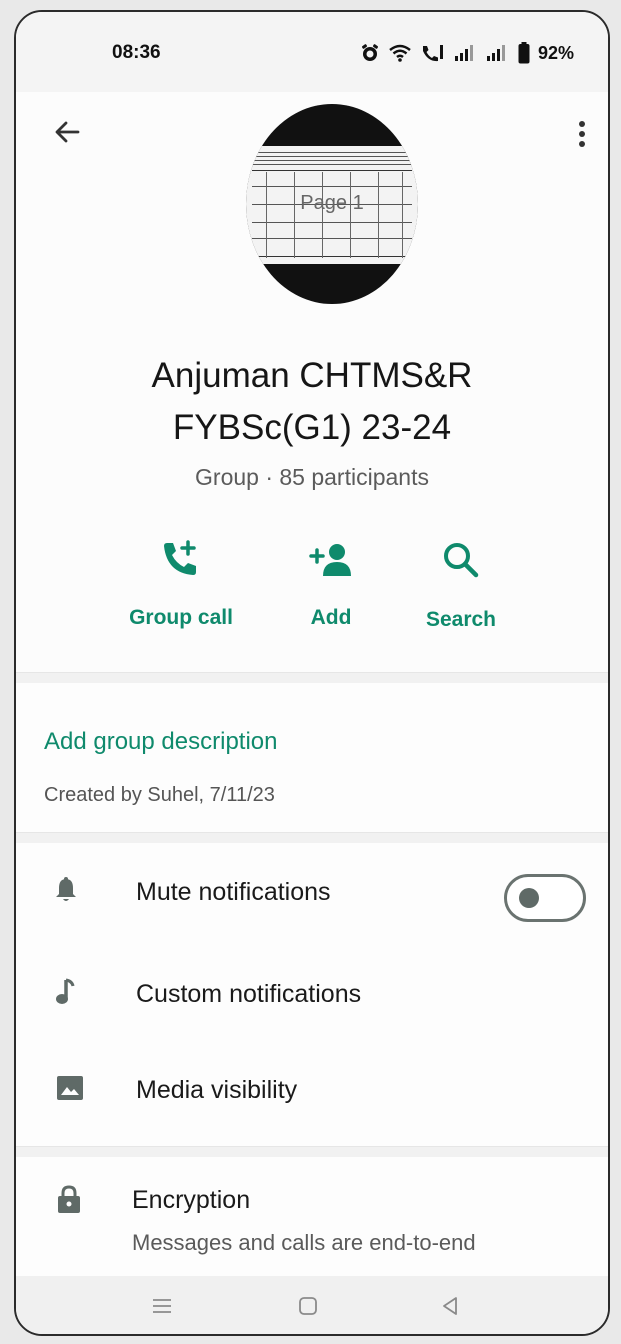 This screenshot has height=1344, width=621. I want to click on search-label: Search, so click(461, 619).